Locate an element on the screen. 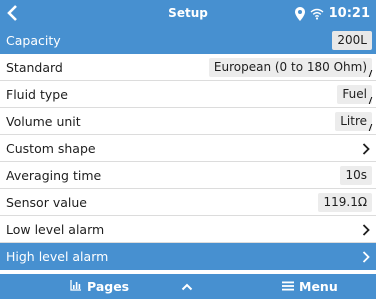 The image size is (376, 299). pages-button: Pages is located at coordinates (99, 286).